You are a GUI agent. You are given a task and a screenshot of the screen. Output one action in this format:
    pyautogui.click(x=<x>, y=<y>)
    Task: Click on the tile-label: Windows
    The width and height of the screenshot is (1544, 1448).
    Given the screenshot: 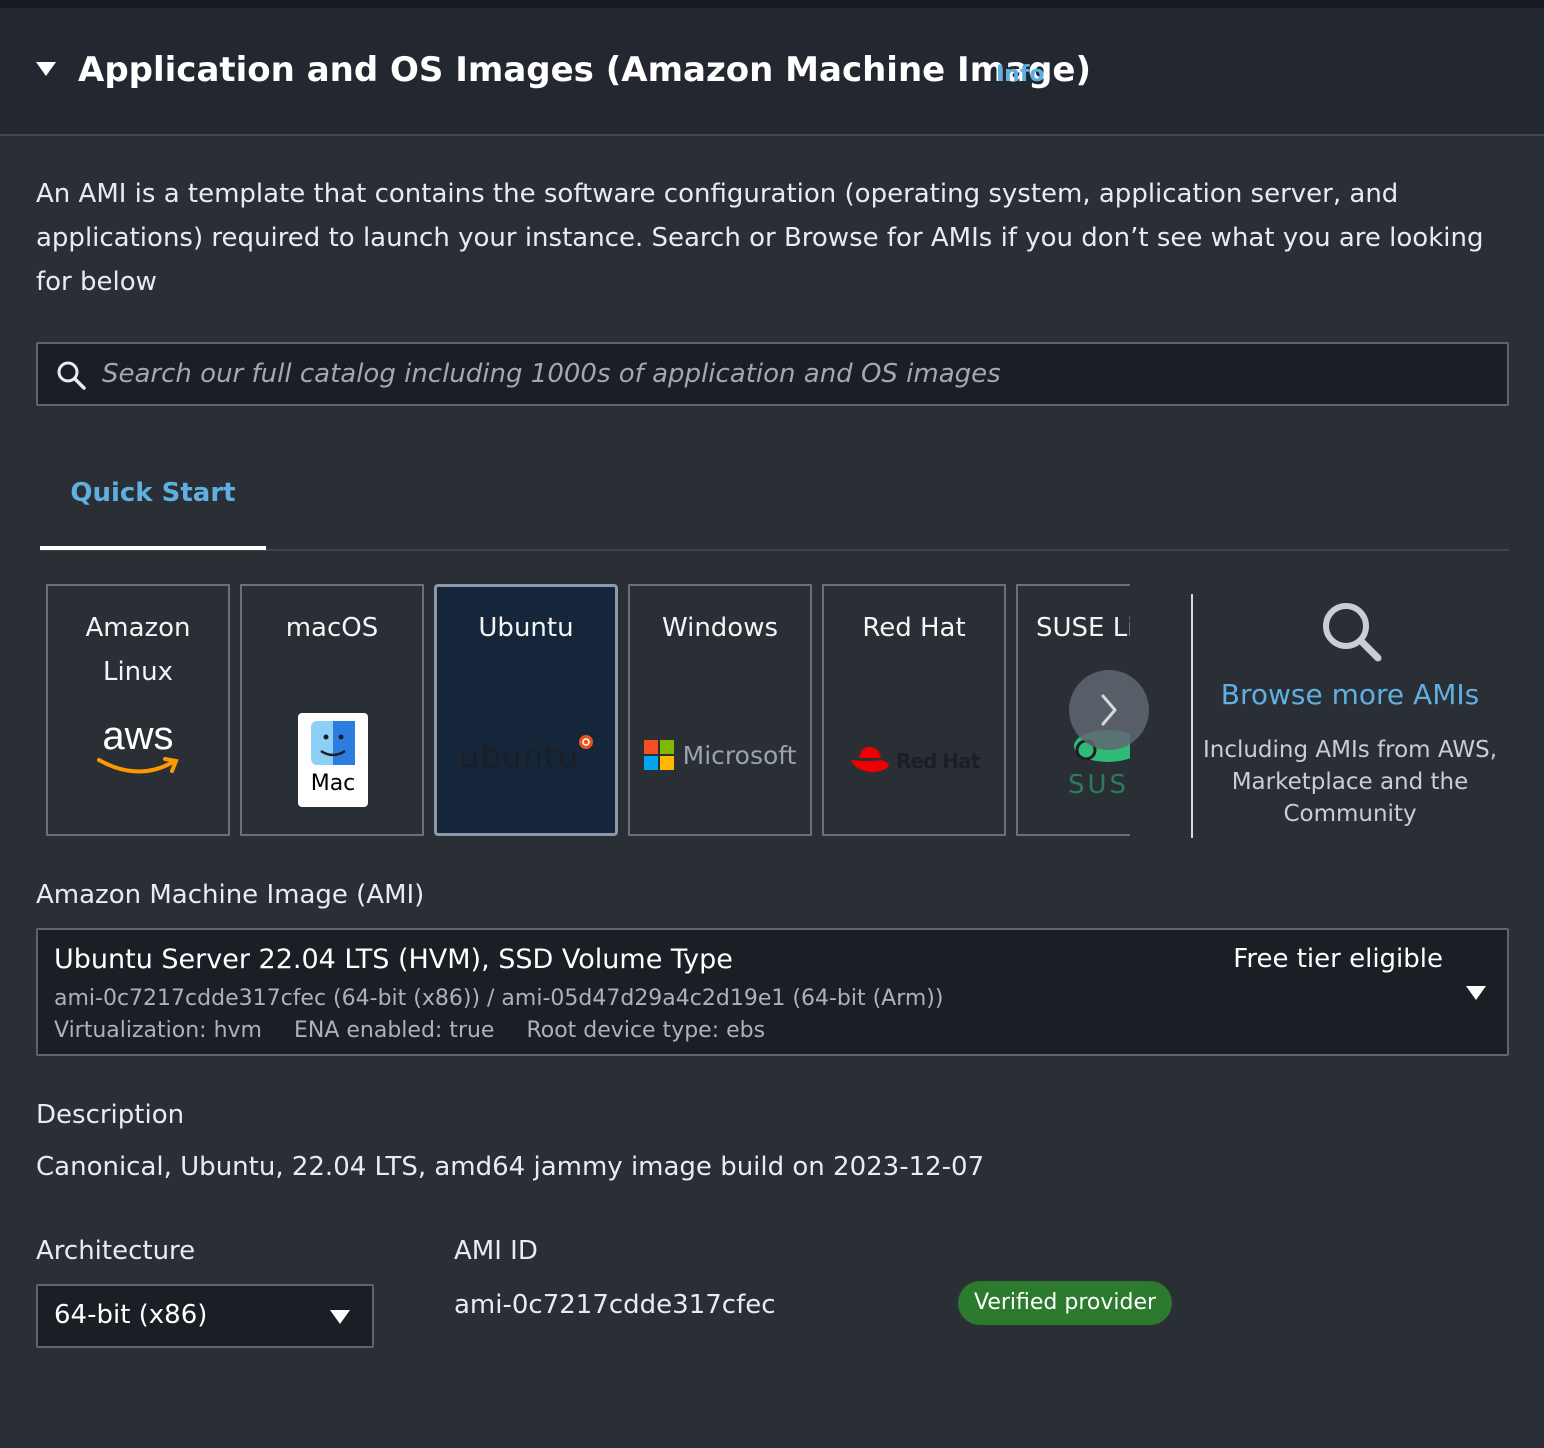 What is the action you would take?
    pyautogui.click(x=720, y=628)
    